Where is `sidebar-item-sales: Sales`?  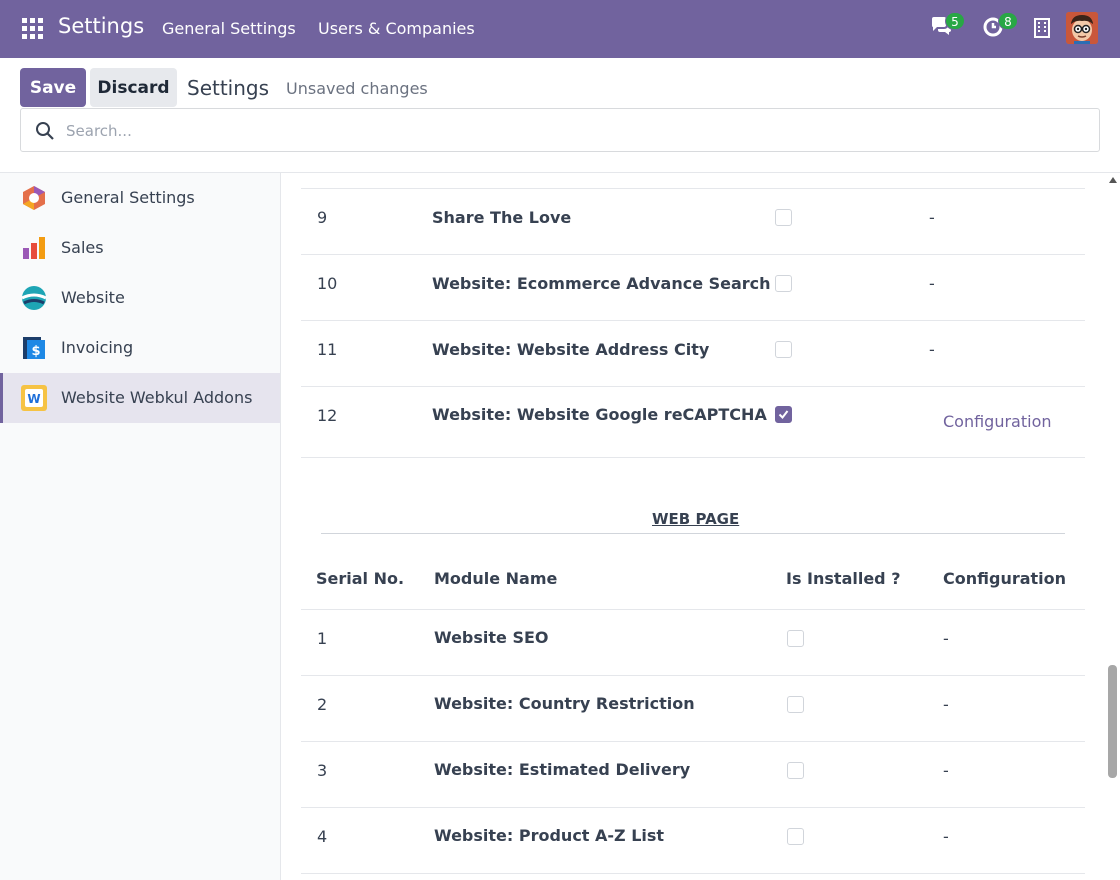 sidebar-item-sales: Sales is located at coordinates (140, 248).